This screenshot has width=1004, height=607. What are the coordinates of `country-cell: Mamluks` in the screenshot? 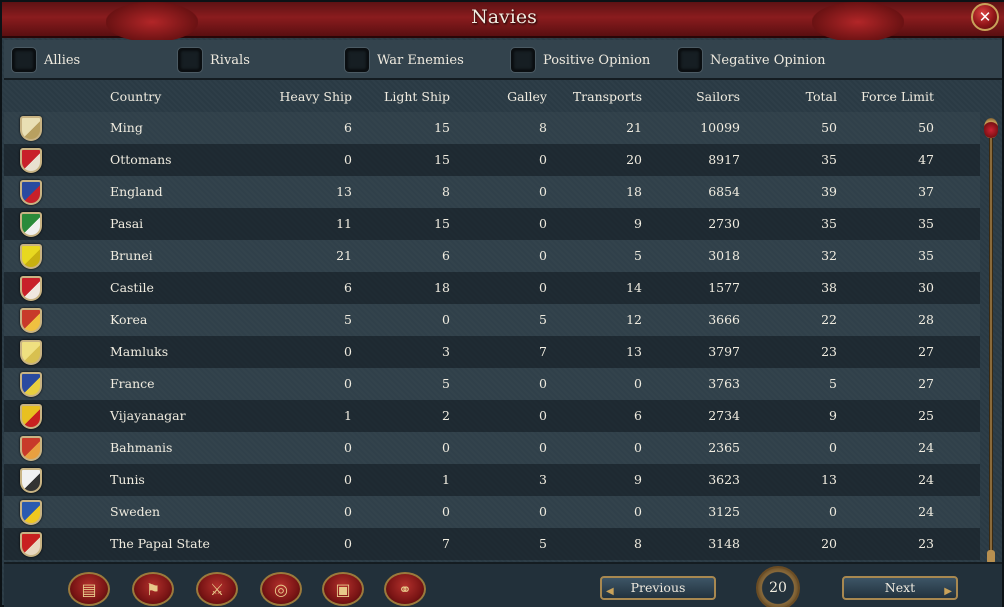 It's located at (139, 352).